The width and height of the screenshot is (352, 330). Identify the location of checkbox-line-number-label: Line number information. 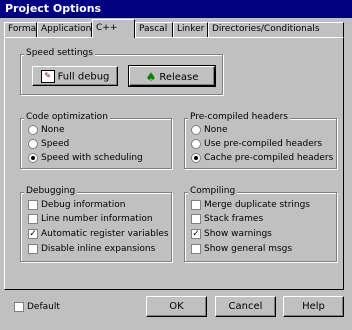
(97, 219).